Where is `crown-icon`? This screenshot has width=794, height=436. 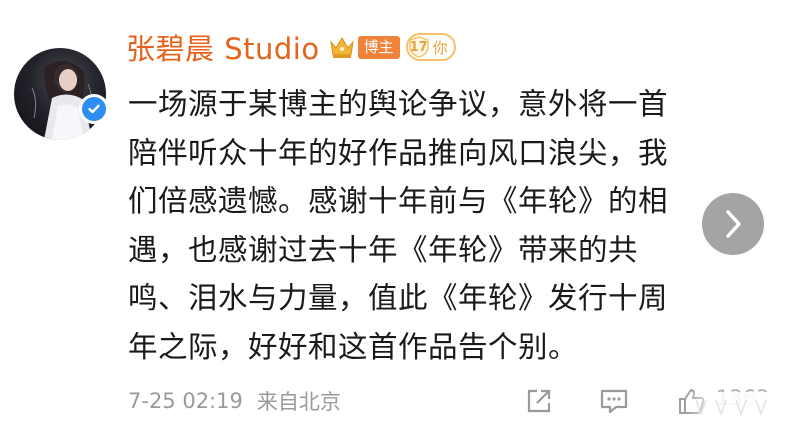
crown-icon is located at coordinates (341, 47).